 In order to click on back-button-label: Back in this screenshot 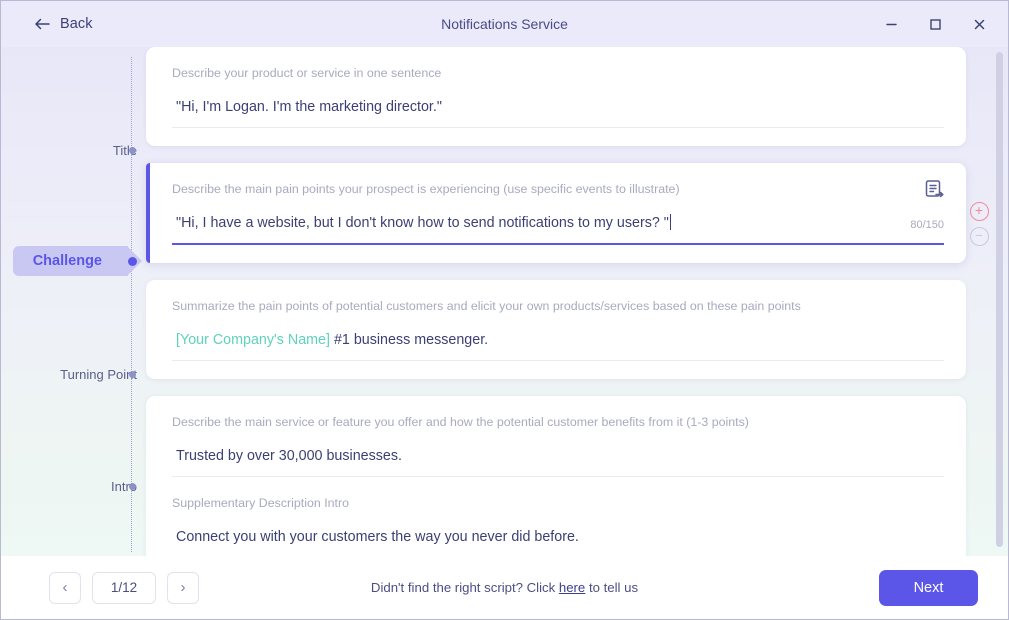, I will do `click(76, 24)`.